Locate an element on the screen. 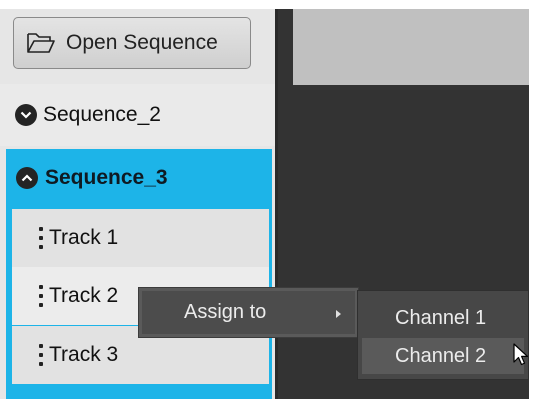  context-menu: Assign to is located at coordinates (248, 312).